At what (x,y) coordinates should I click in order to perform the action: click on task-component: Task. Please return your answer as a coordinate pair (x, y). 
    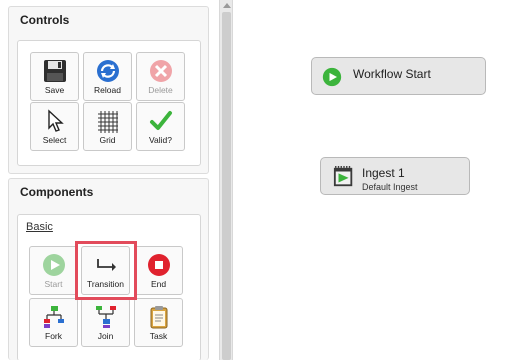
    Looking at the image, I should click on (158, 322).